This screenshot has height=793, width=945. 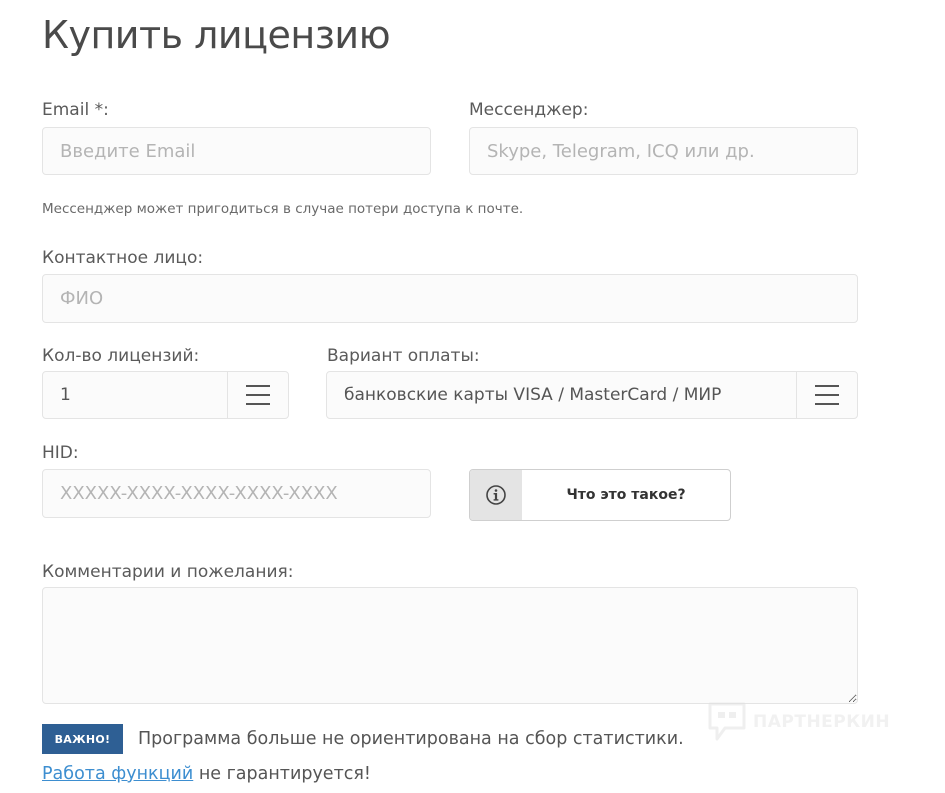 I want to click on license-count-menu-button, so click(x=257, y=395).